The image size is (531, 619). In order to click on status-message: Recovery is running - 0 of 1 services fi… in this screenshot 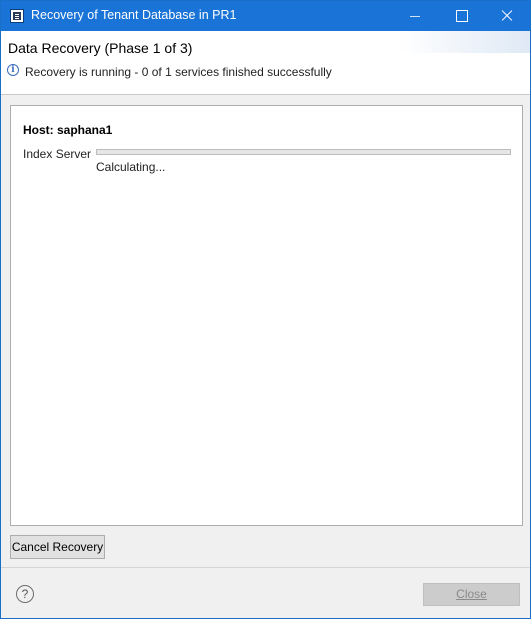, I will do `click(178, 72)`.